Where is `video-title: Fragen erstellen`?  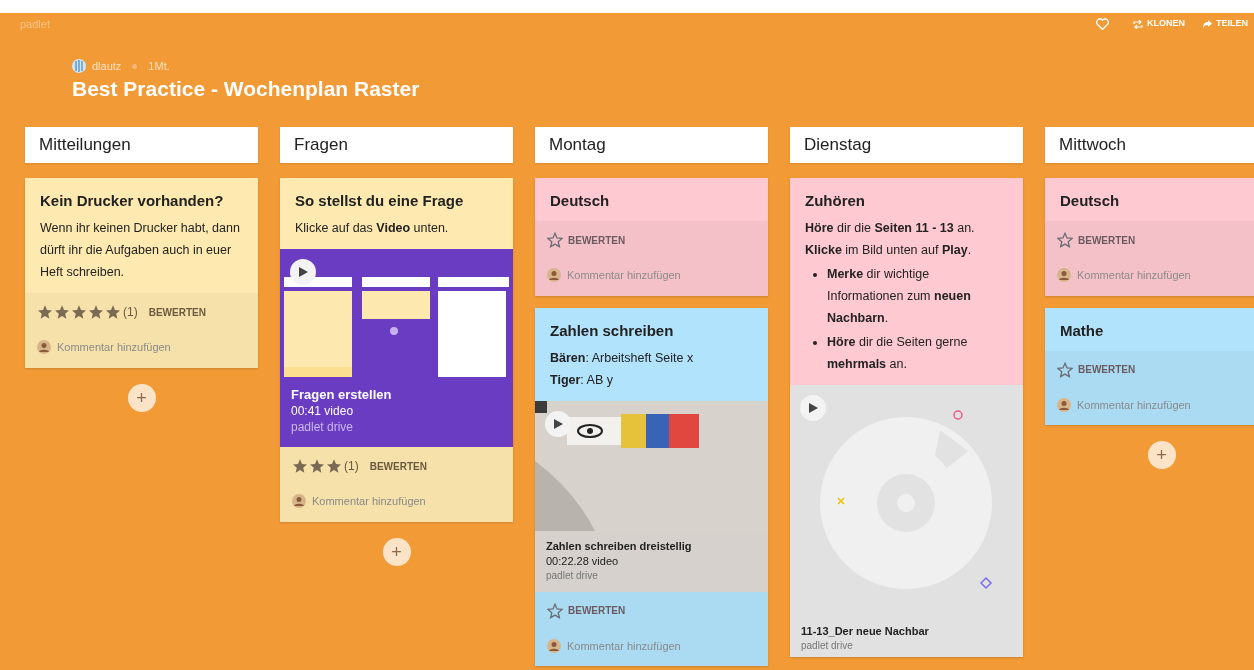
video-title: Fragen erstellen is located at coordinates (342, 394).